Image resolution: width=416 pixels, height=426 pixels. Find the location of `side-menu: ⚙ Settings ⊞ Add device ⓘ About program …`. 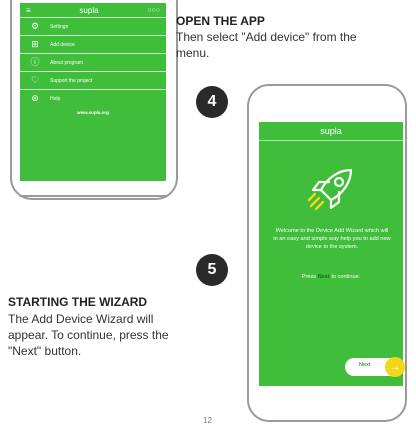

side-menu: ⚙ Settings ⊞ Add device ⓘ About program … is located at coordinates (93, 62).